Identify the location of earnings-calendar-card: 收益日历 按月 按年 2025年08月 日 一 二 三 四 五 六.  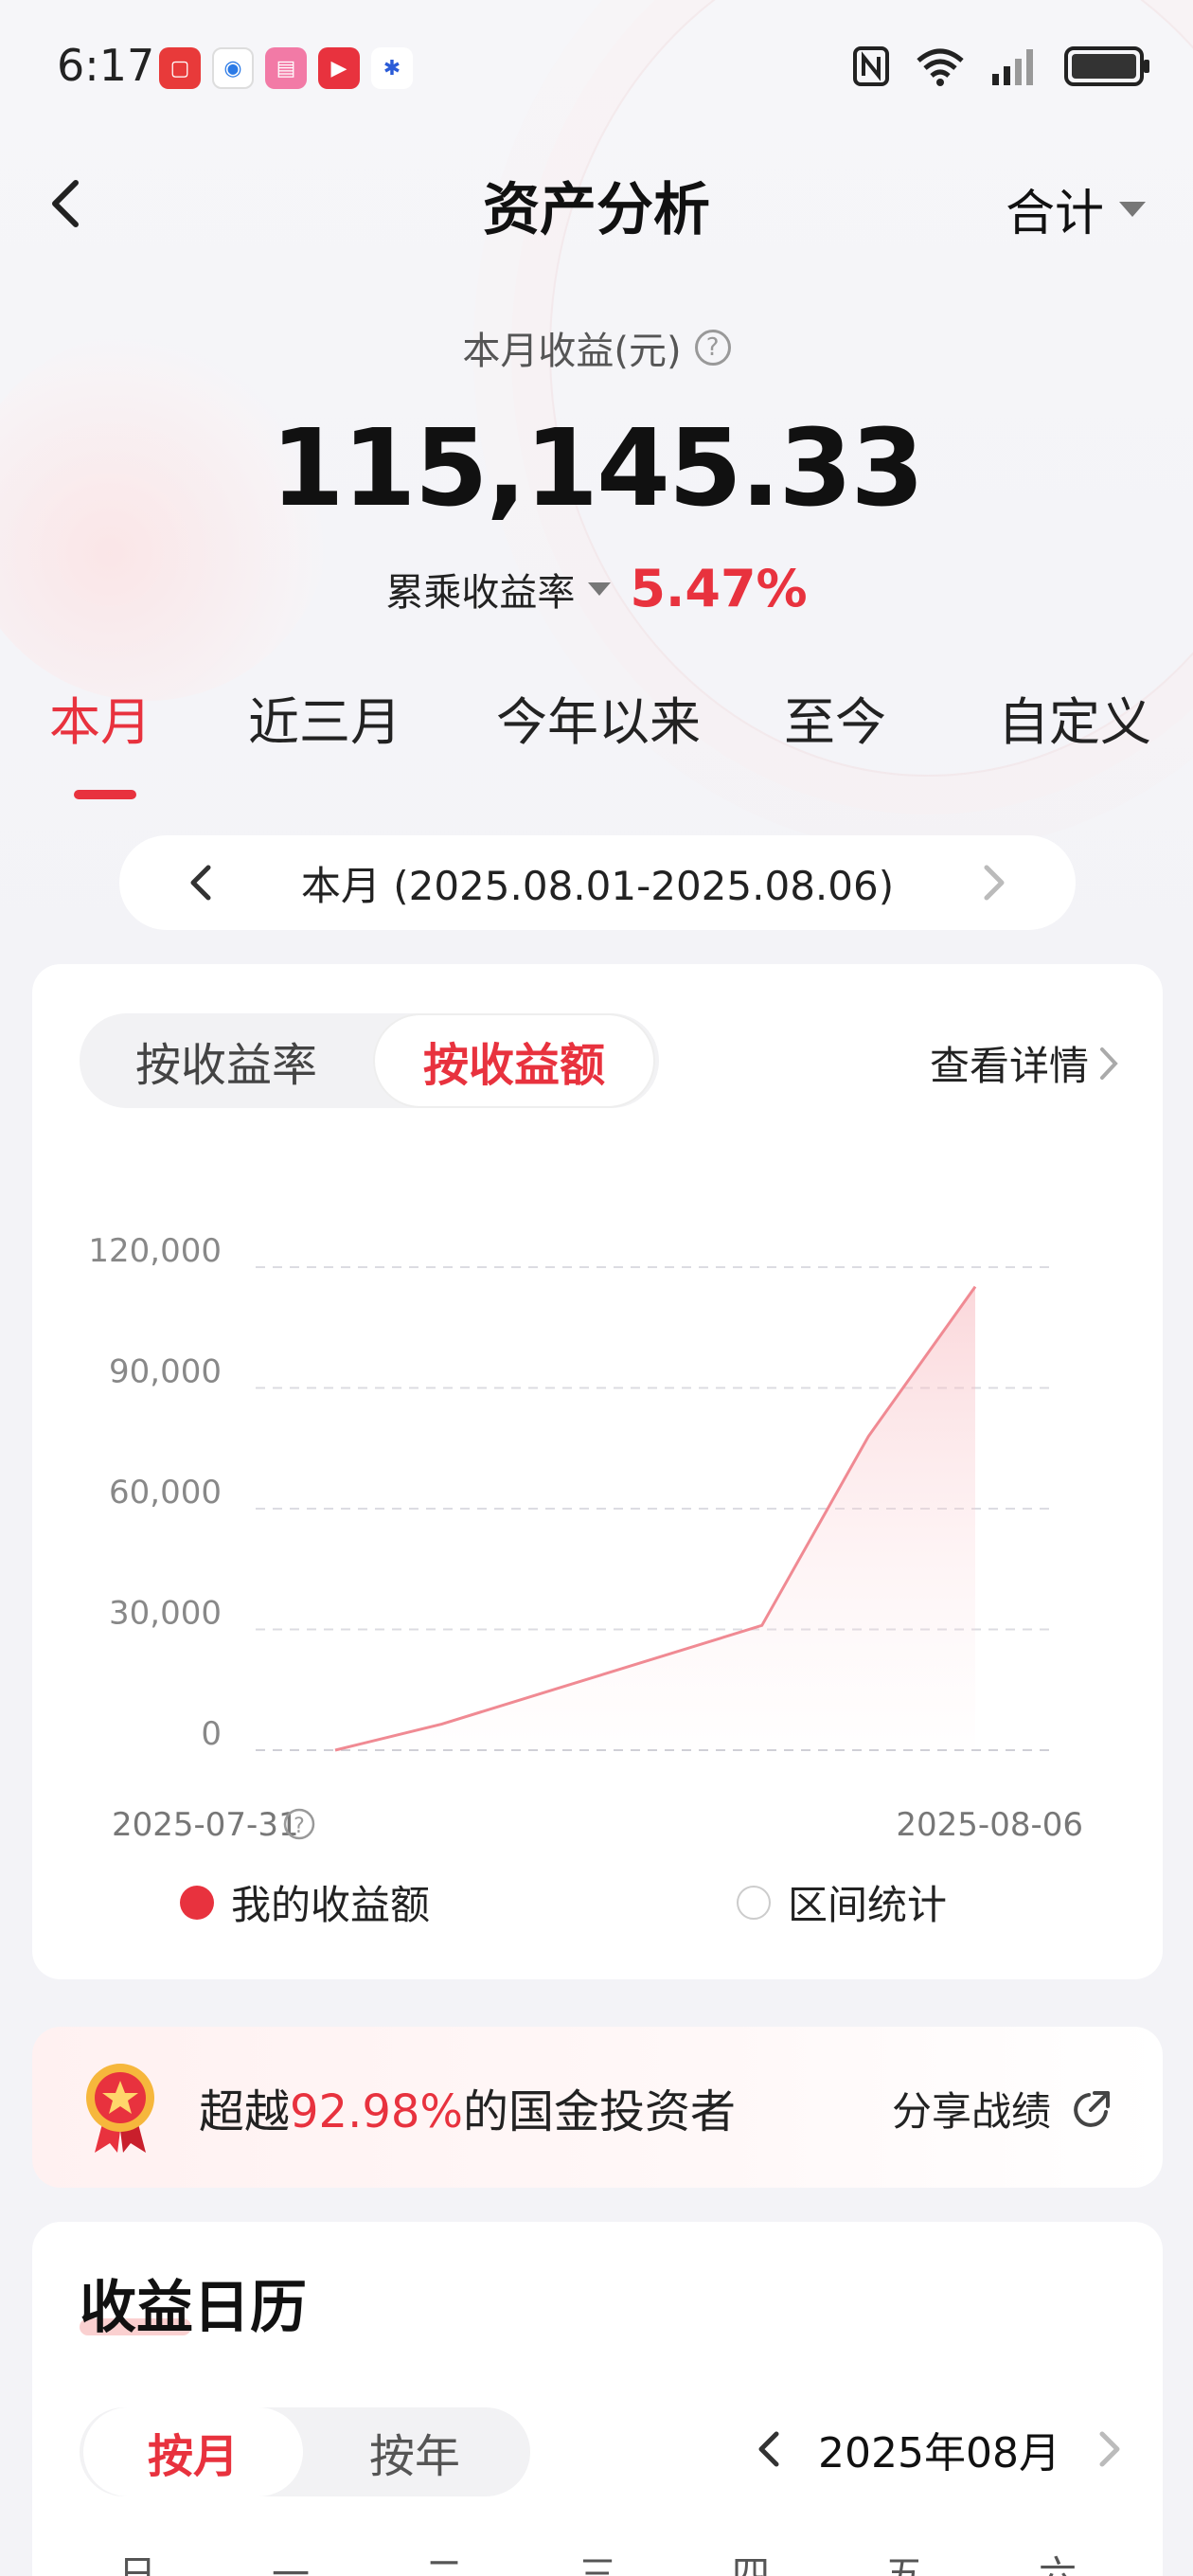
(597, 2399).